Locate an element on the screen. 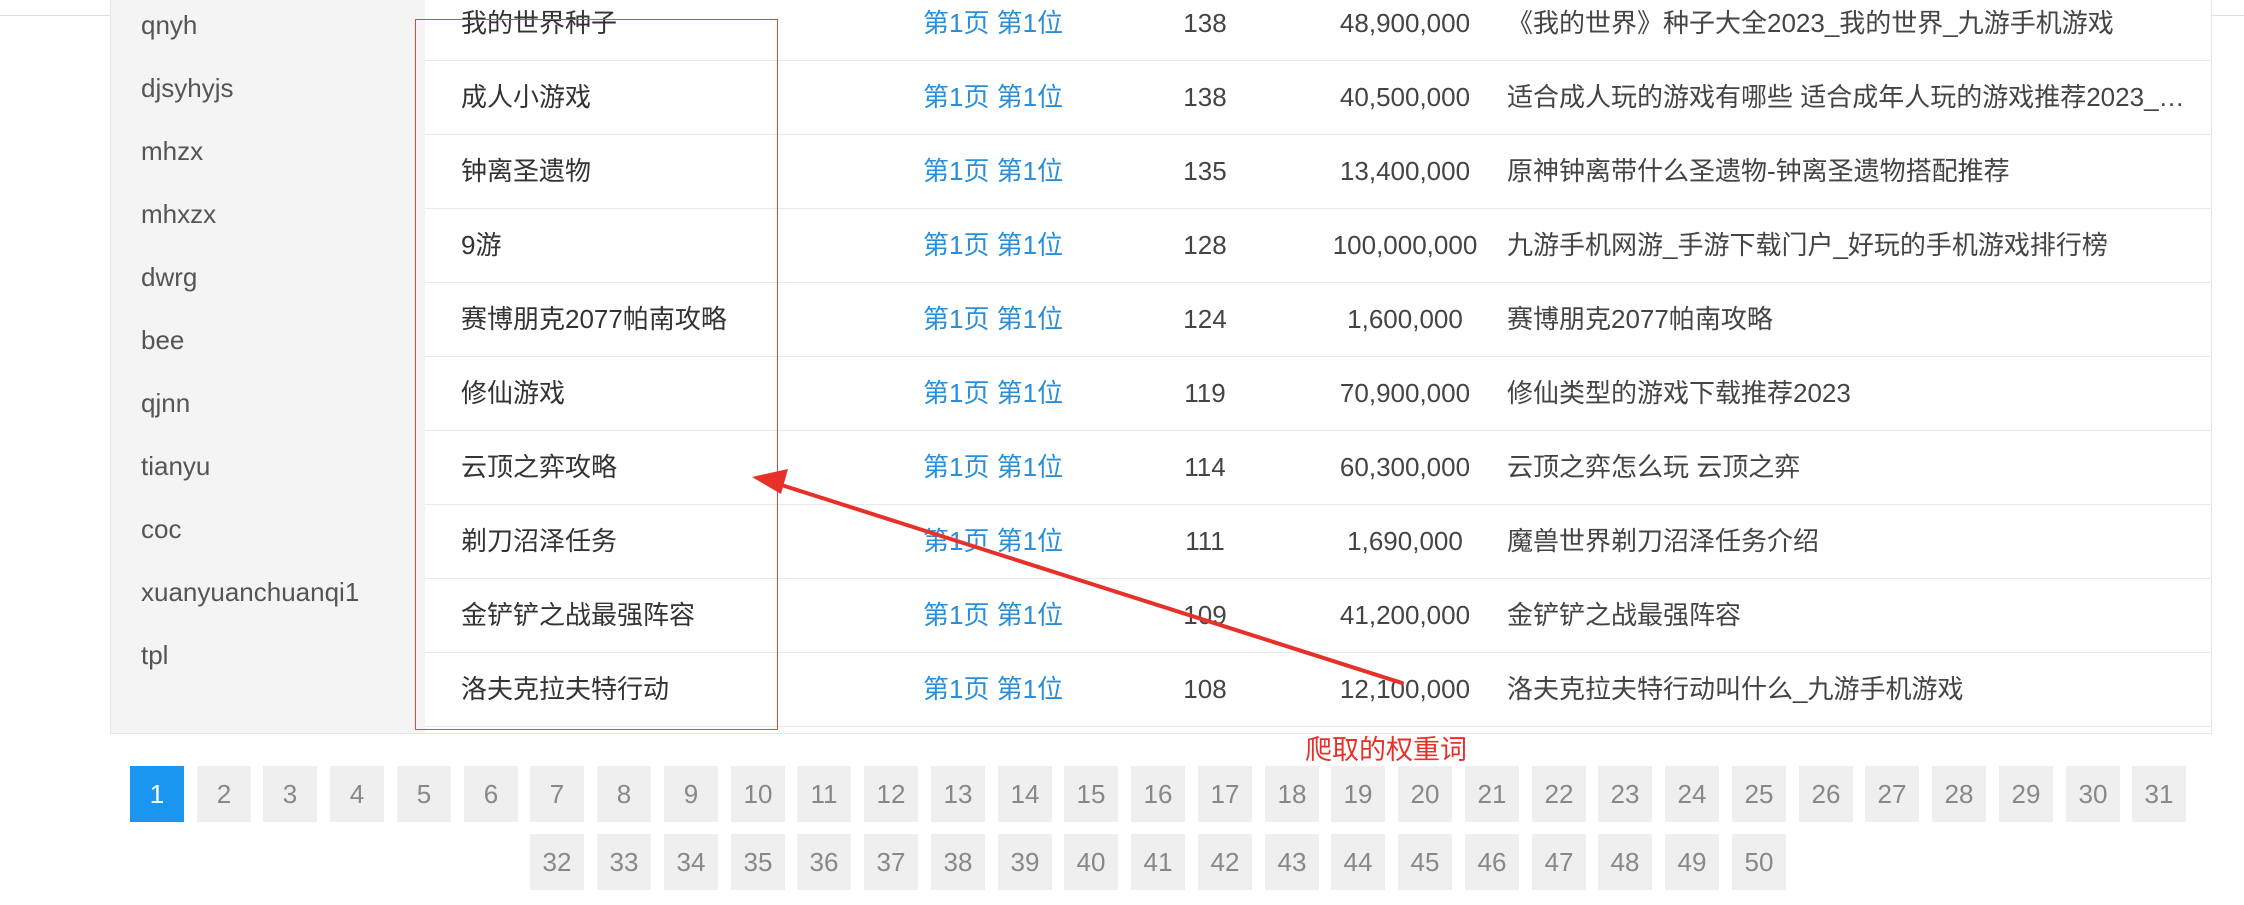 This screenshot has height=905, width=2244. page-button: 13 is located at coordinates (958, 794).